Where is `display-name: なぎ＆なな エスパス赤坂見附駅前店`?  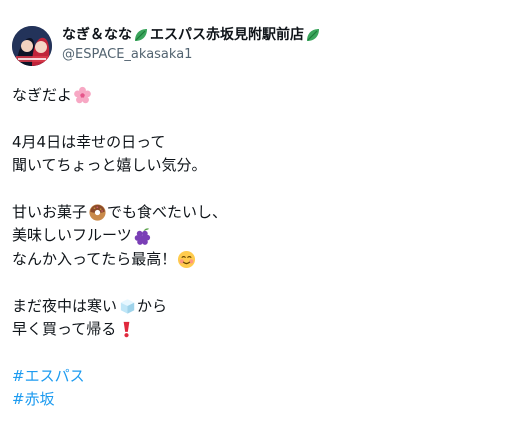
display-name: なぎ＆なな エスパス赤坂見附駅前店 is located at coordinates (192, 35).